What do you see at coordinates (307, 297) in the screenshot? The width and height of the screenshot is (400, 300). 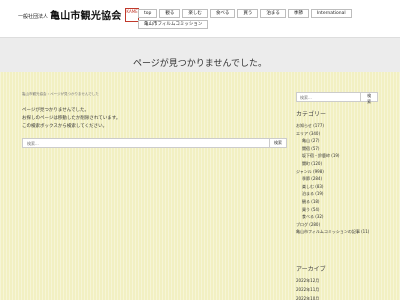 I see `archive-item: 2022年10月` at bounding box center [307, 297].